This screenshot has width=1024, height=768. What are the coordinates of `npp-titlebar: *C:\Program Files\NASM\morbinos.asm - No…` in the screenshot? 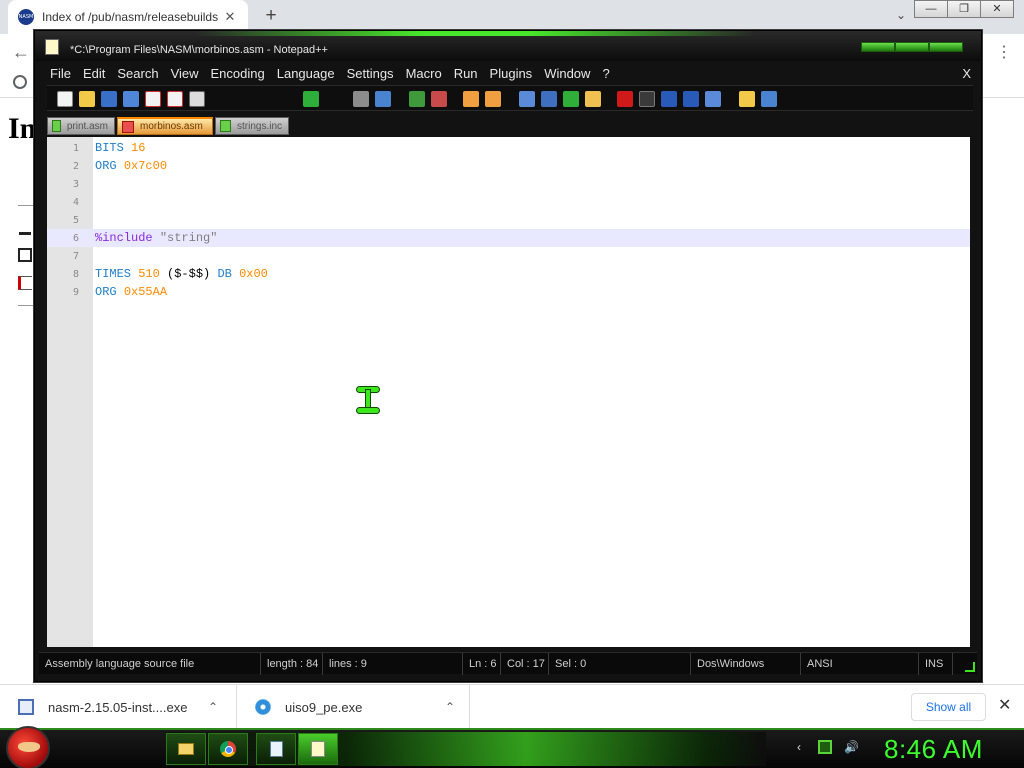 It's located at (508, 46).